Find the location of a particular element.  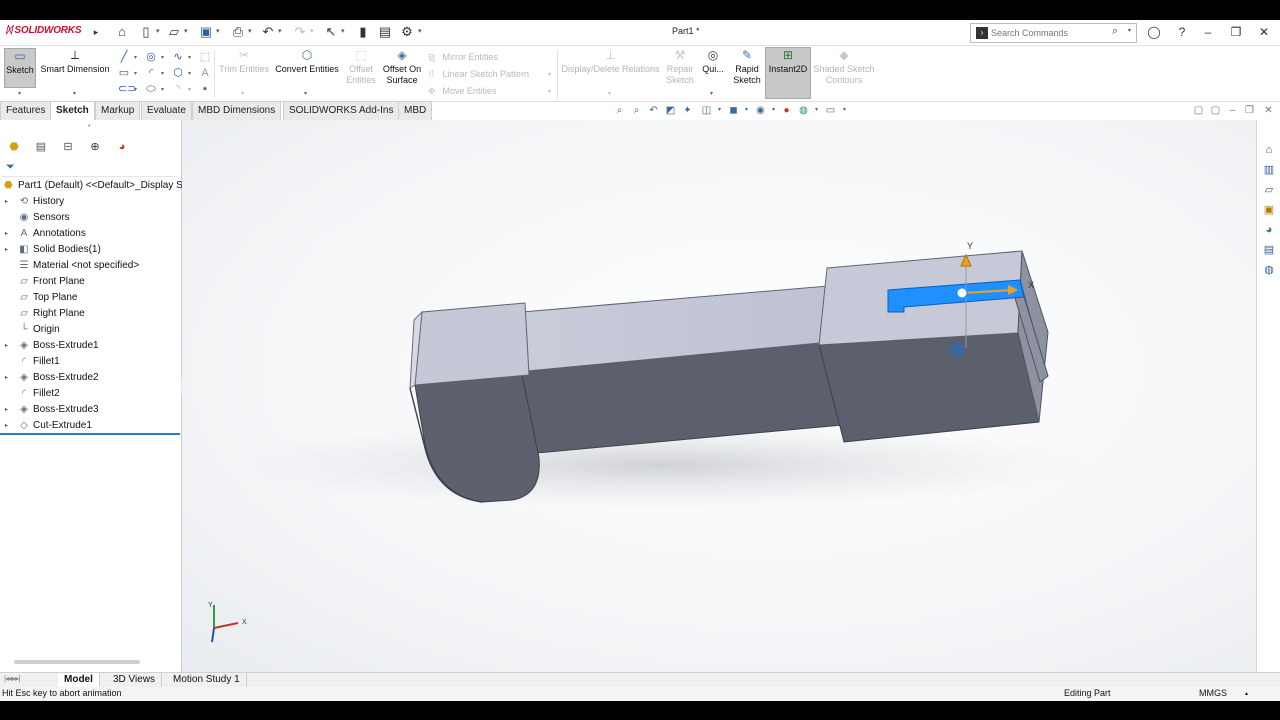

print-icon: ⎙ is located at coordinates (238, 32).